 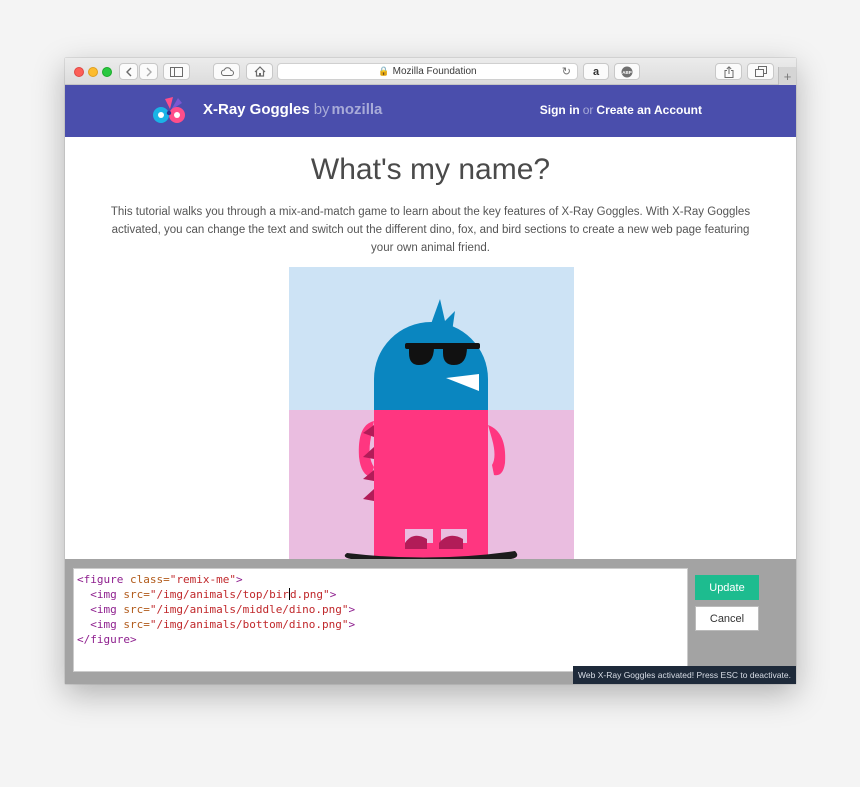 I want to click on back-button, so click(x=128, y=71).